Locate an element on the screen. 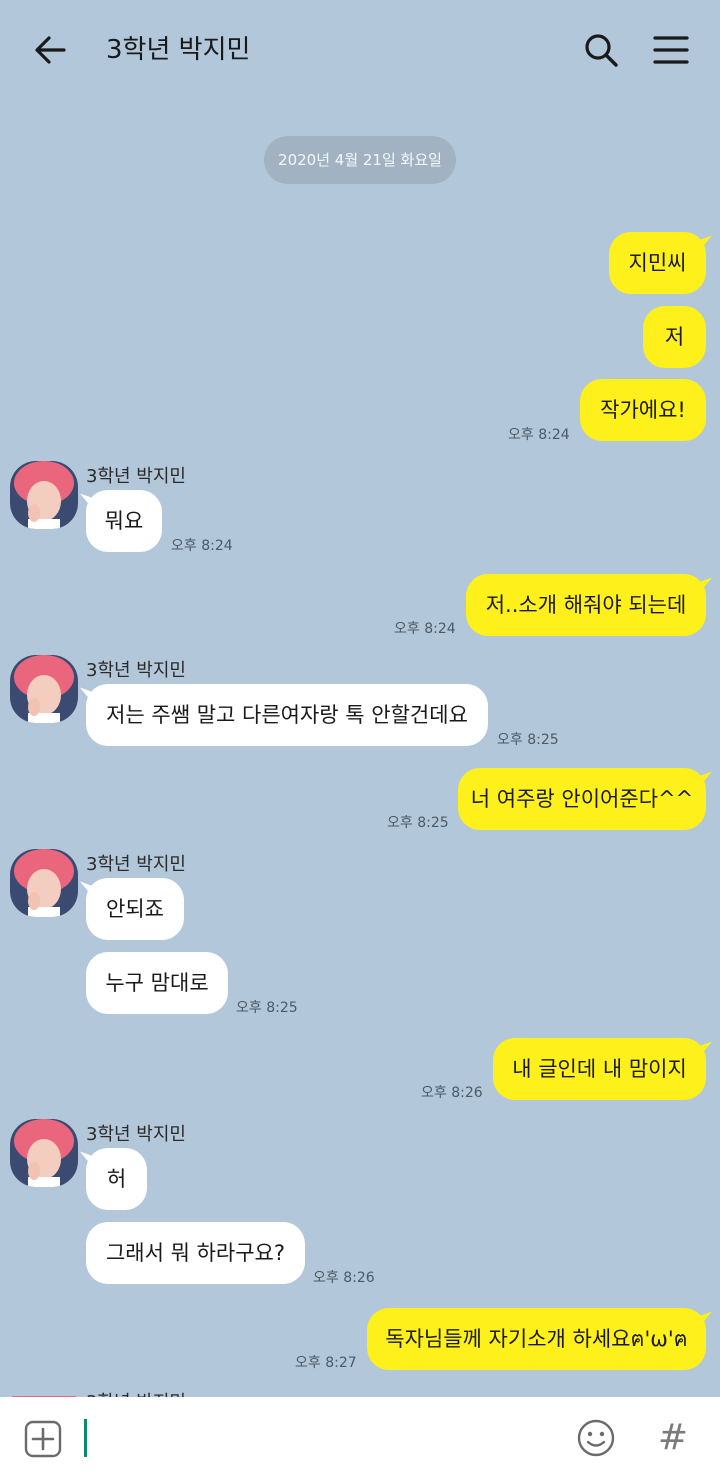 This screenshot has width=720, height=1481. message-bubble-theirs: 그래서 뭐 하라구요? is located at coordinates (195, 1253).